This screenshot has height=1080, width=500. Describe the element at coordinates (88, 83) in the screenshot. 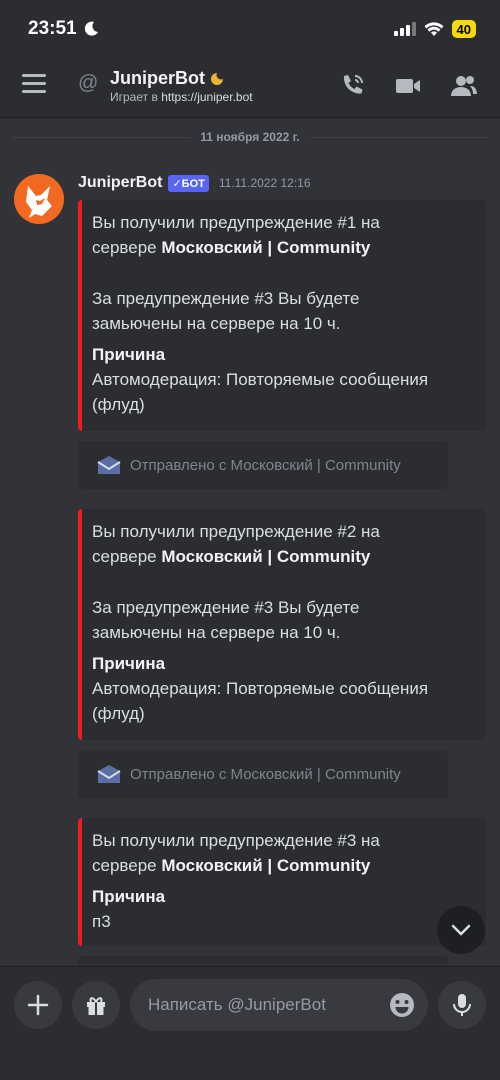

I see `at-icon: @` at that location.